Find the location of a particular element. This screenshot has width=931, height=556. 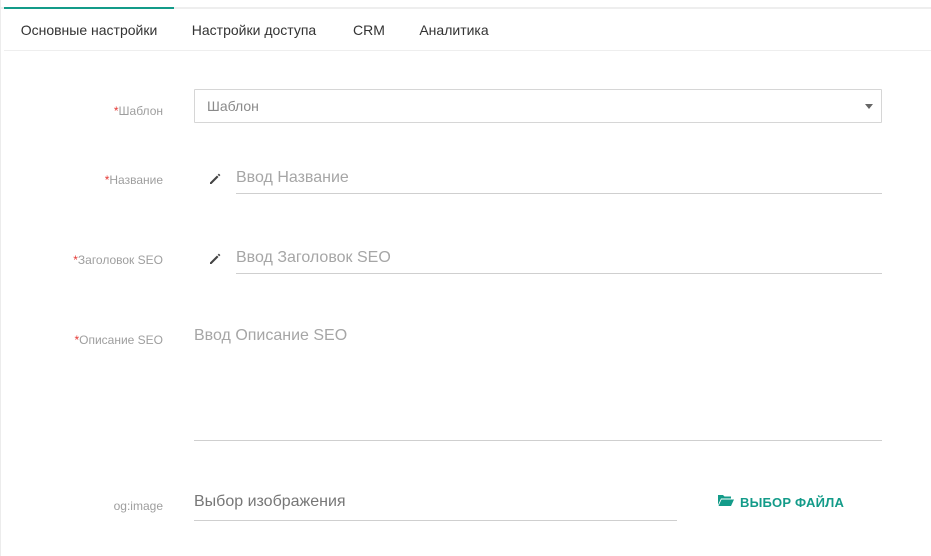

name-label-text: Название is located at coordinates (136, 180).